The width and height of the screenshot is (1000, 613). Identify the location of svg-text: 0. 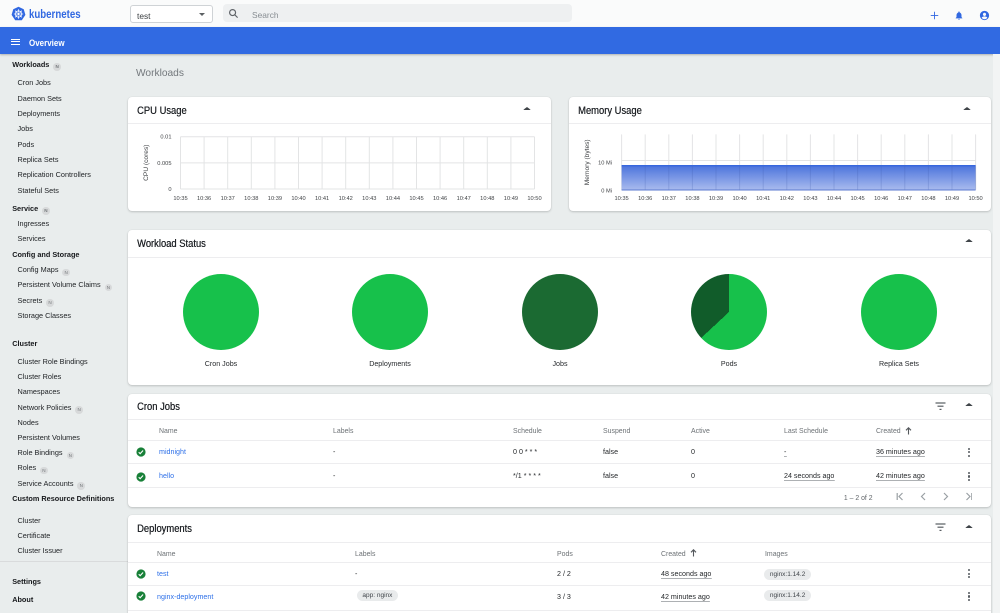
(169, 190).